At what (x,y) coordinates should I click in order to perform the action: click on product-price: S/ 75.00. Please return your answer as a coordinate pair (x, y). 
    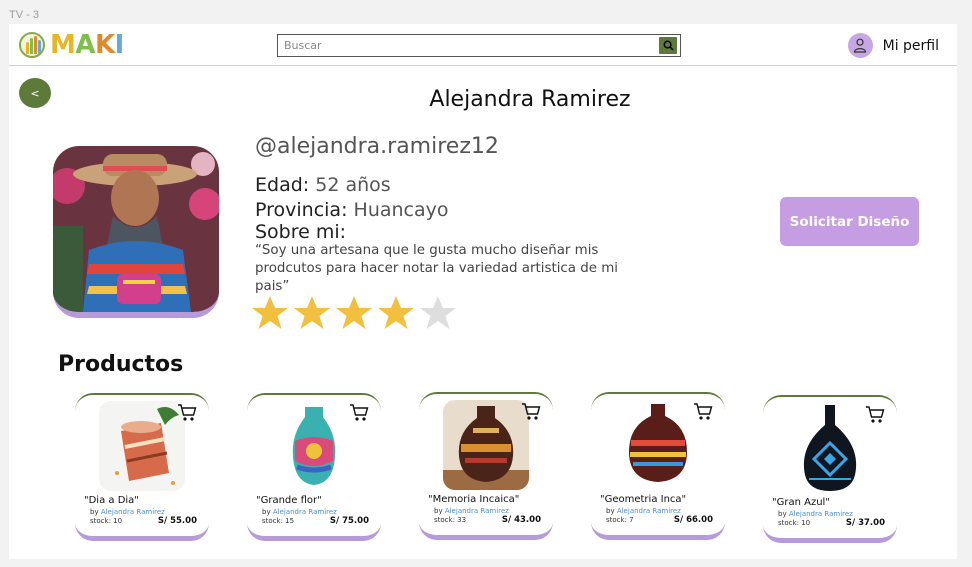
    Looking at the image, I should click on (349, 521).